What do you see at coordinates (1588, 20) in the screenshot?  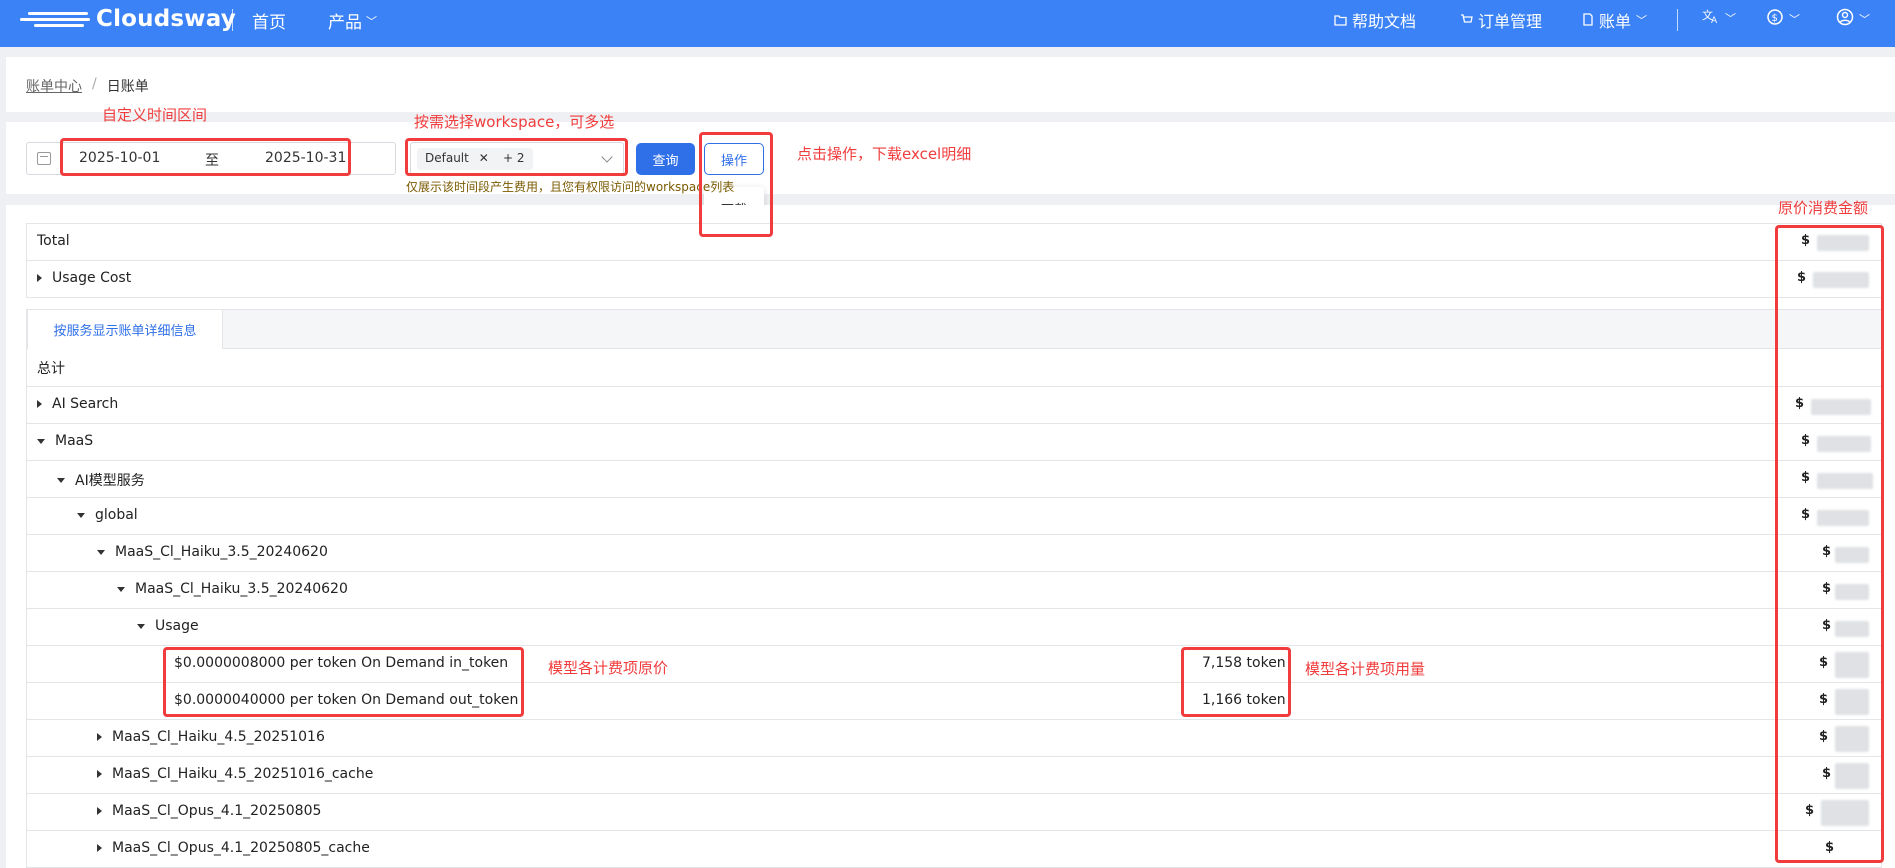 I see `document-icon` at bounding box center [1588, 20].